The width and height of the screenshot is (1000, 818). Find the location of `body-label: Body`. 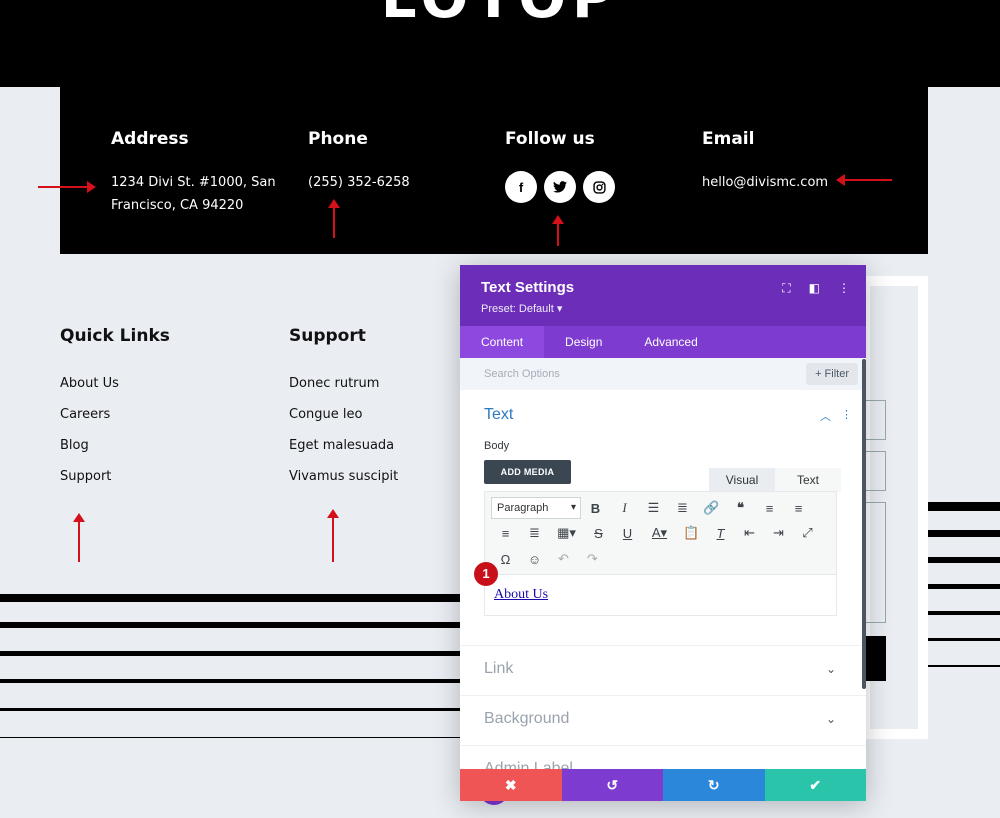

body-label: Body is located at coordinates (497, 446).